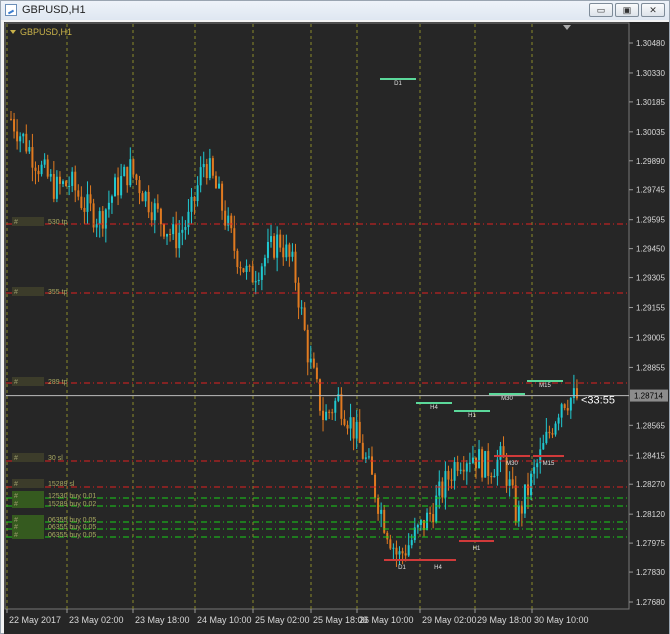 Image resolution: width=670 pixels, height=634 pixels. What do you see at coordinates (477, 549) in the screenshot?
I see `timeframe-level-label: H1` at bounding box center [477, 549].